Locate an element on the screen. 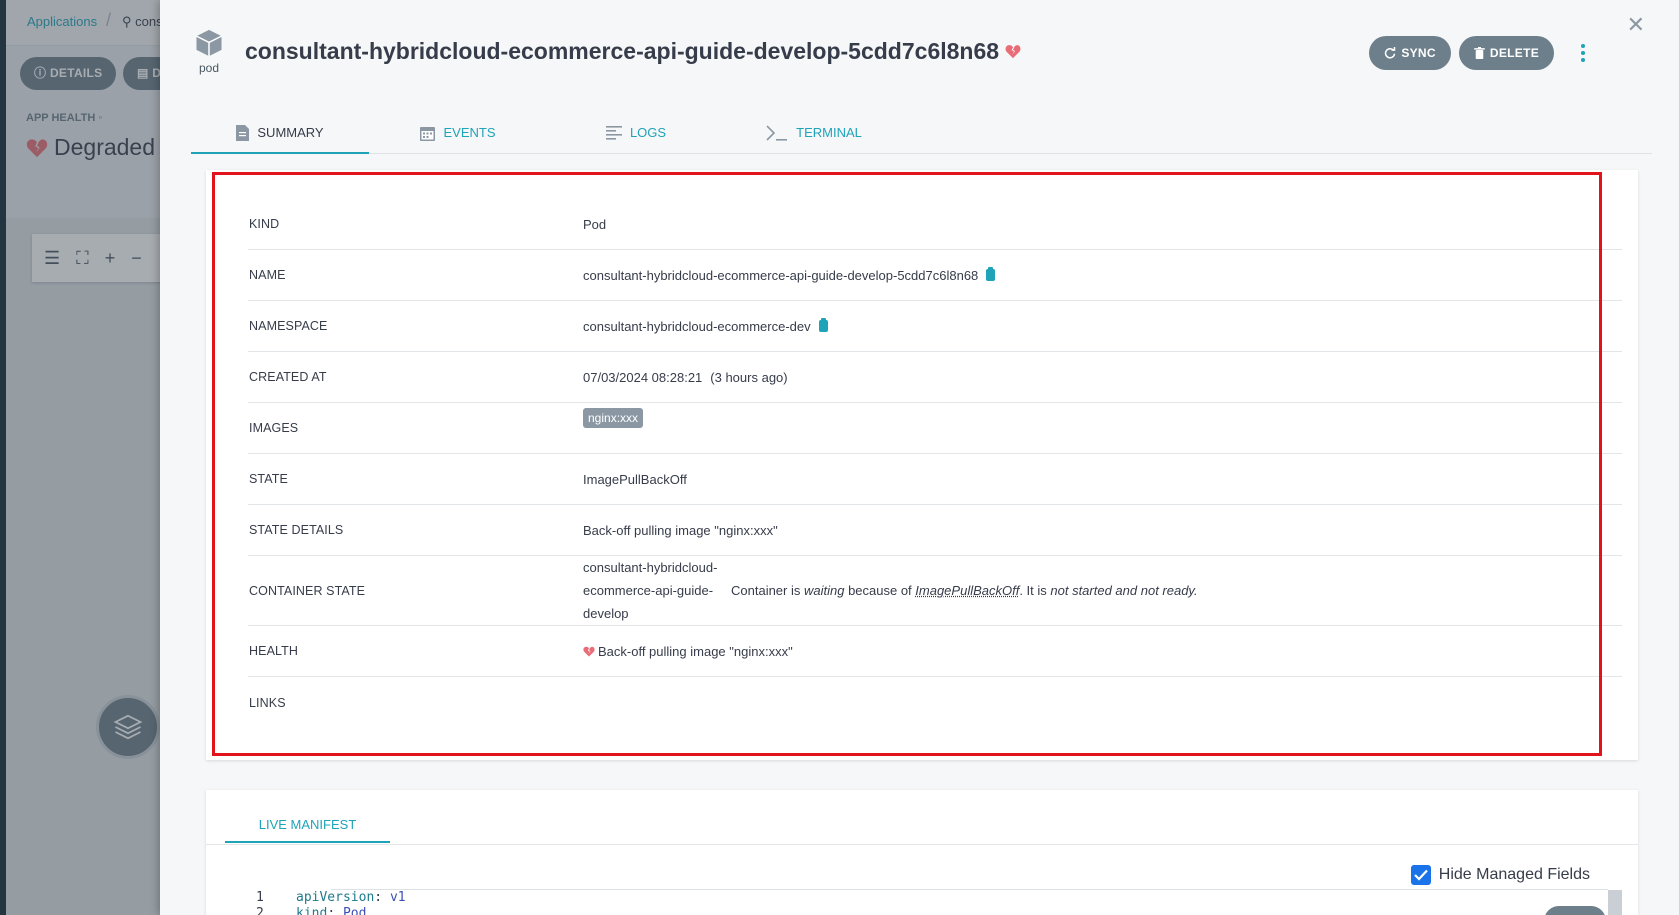  tab-logs: LOGS is located at coordinates (636, 132).